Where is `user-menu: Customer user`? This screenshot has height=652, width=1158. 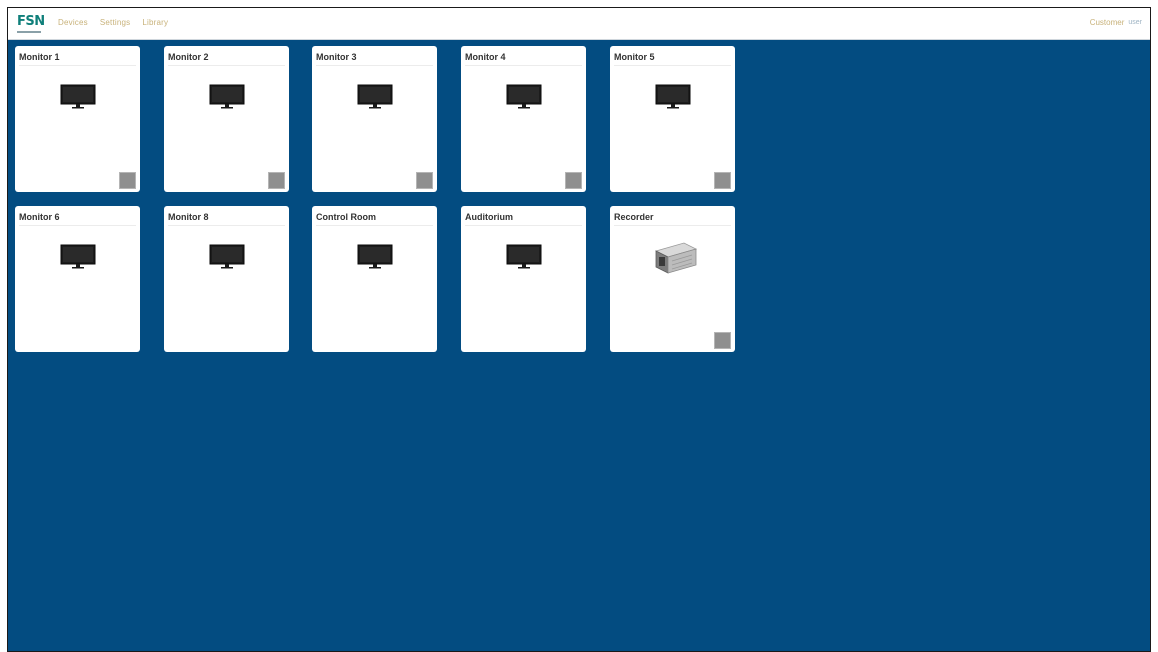
user-menu: Customer user is located at coordinates (1116, 22).